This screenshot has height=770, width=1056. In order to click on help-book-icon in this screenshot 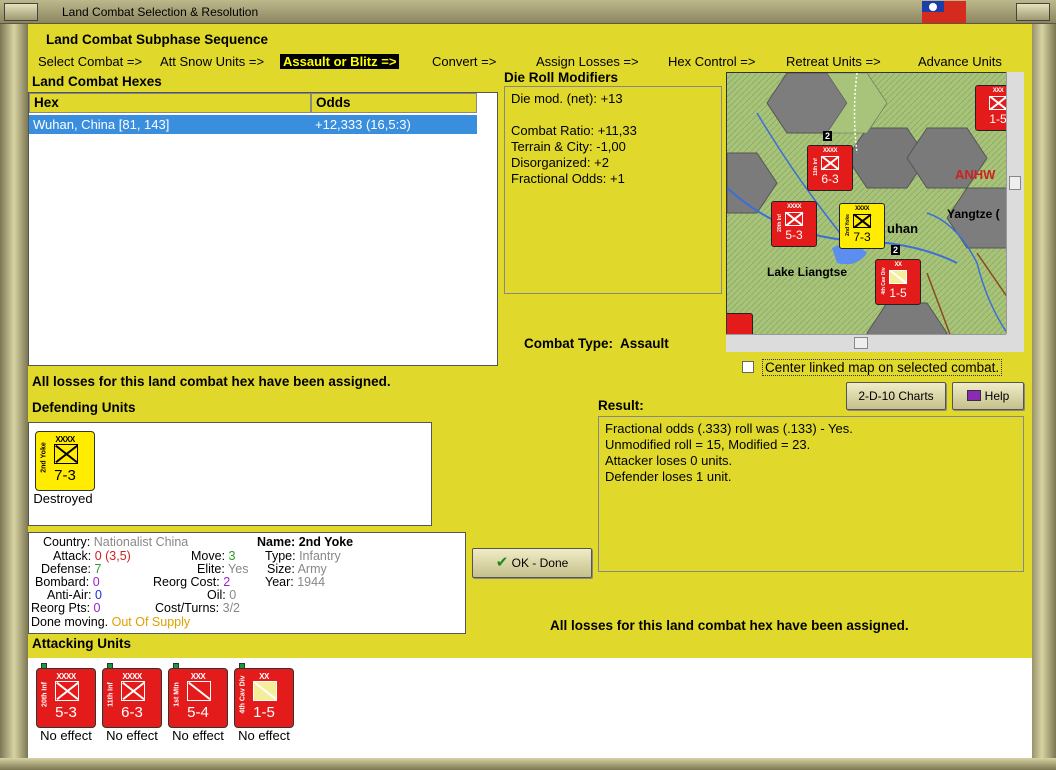, I will do `click(973, 395)`.